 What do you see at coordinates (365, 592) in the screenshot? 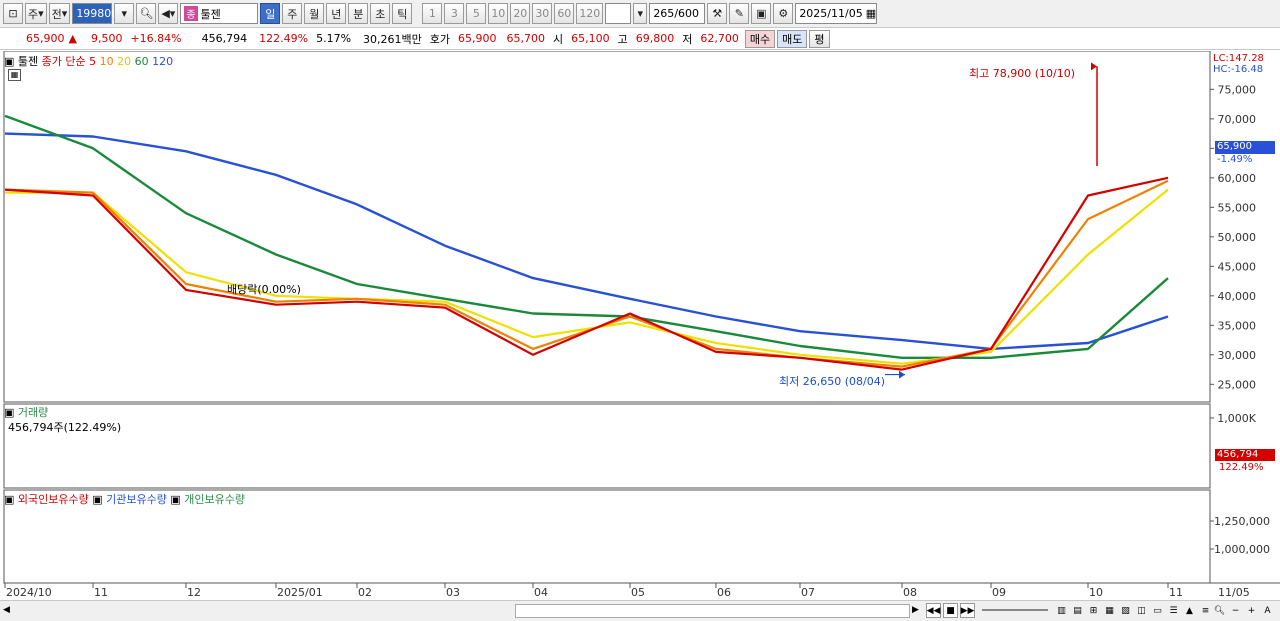
I see `x-tick-label: 02` at bounding box center [365, 592].